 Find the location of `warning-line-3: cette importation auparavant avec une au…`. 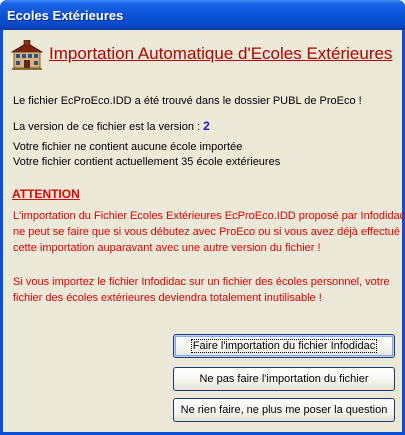

warning-line-3: cette importation auparavant avec une au… is located at coordinates (167, 248).